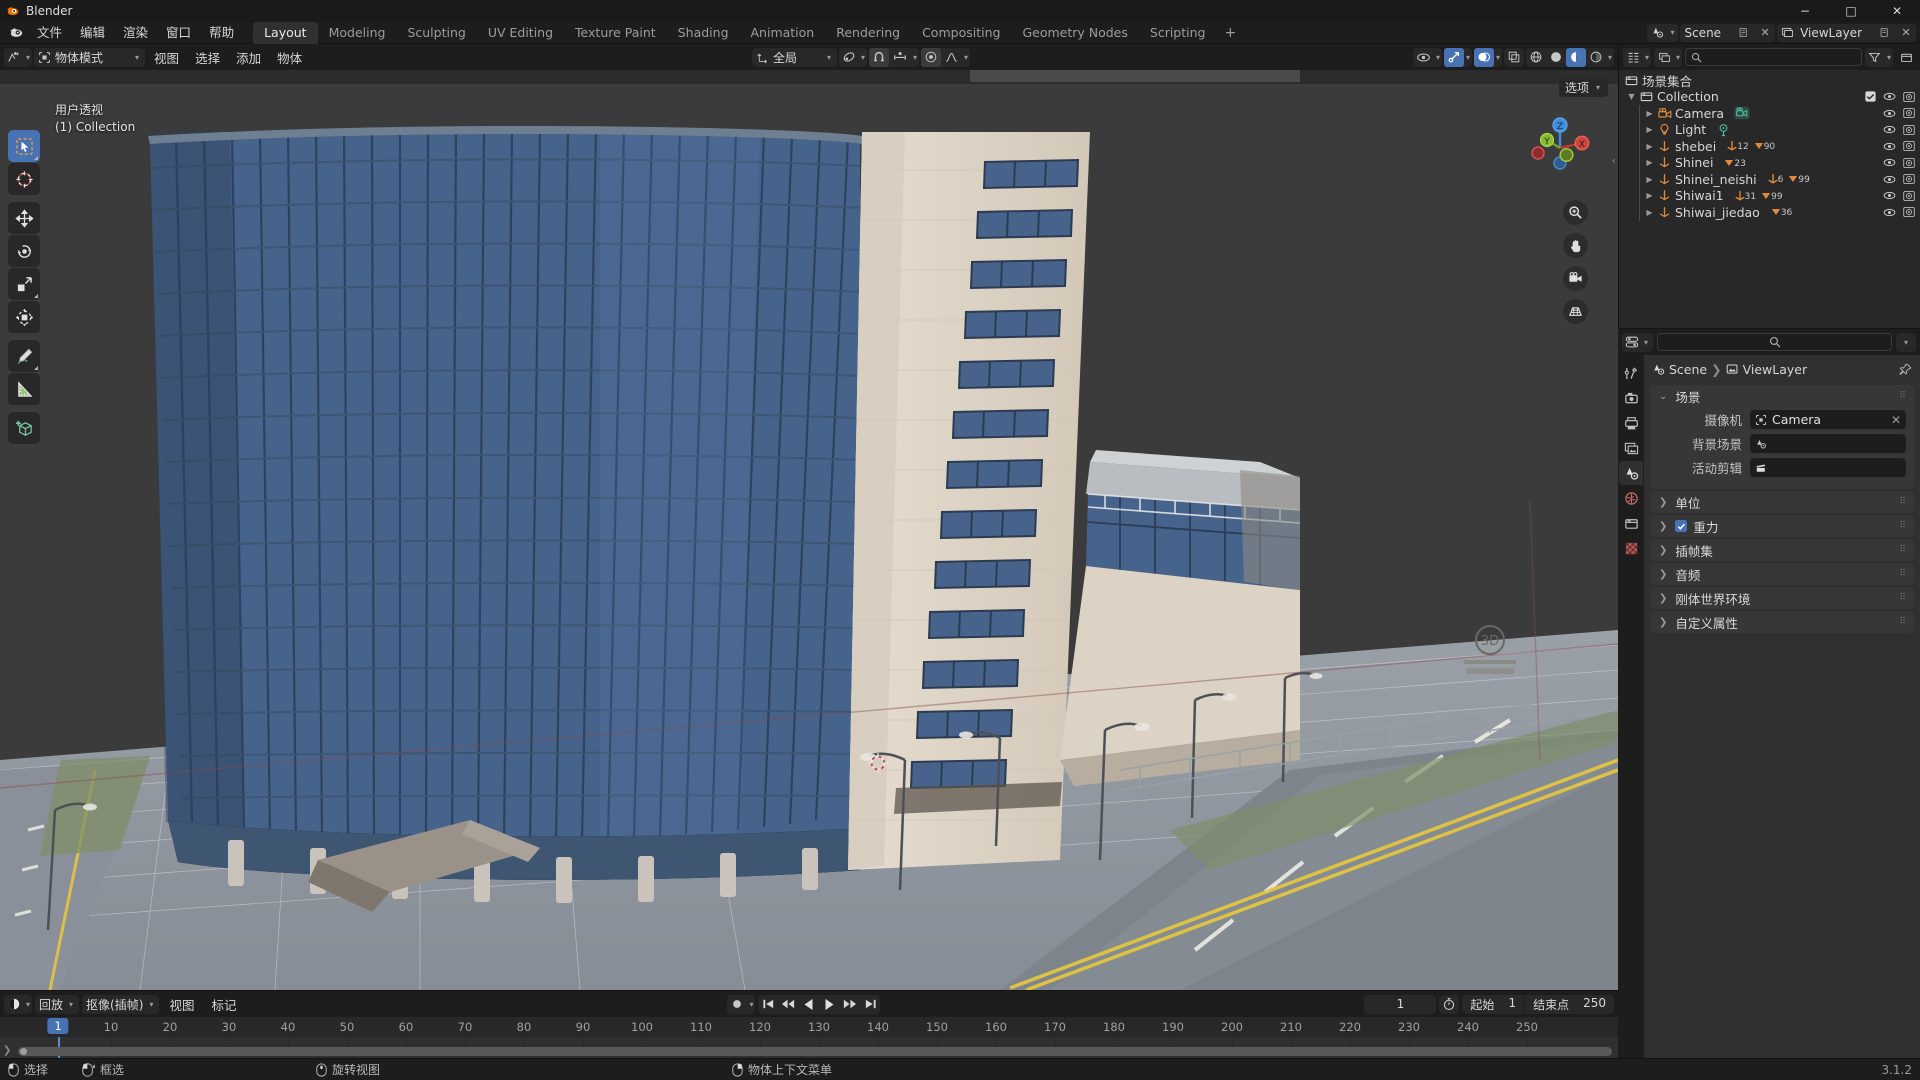 The width and height of the screenshot is (1920, 1080). Describe the element at coordinates (248, 57) in the screenshot. I see `viewport-menu-add: 添加` at that location.